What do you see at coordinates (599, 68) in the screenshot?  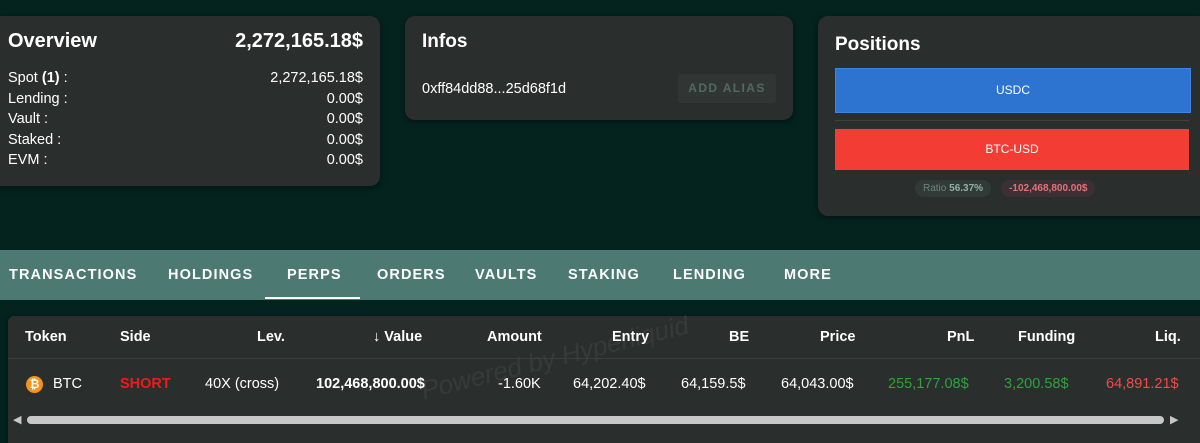 I see `infos-card: Infos 0xff84dd88...25d68f1d ADD ALIAS` at bounding box center [599, 68].